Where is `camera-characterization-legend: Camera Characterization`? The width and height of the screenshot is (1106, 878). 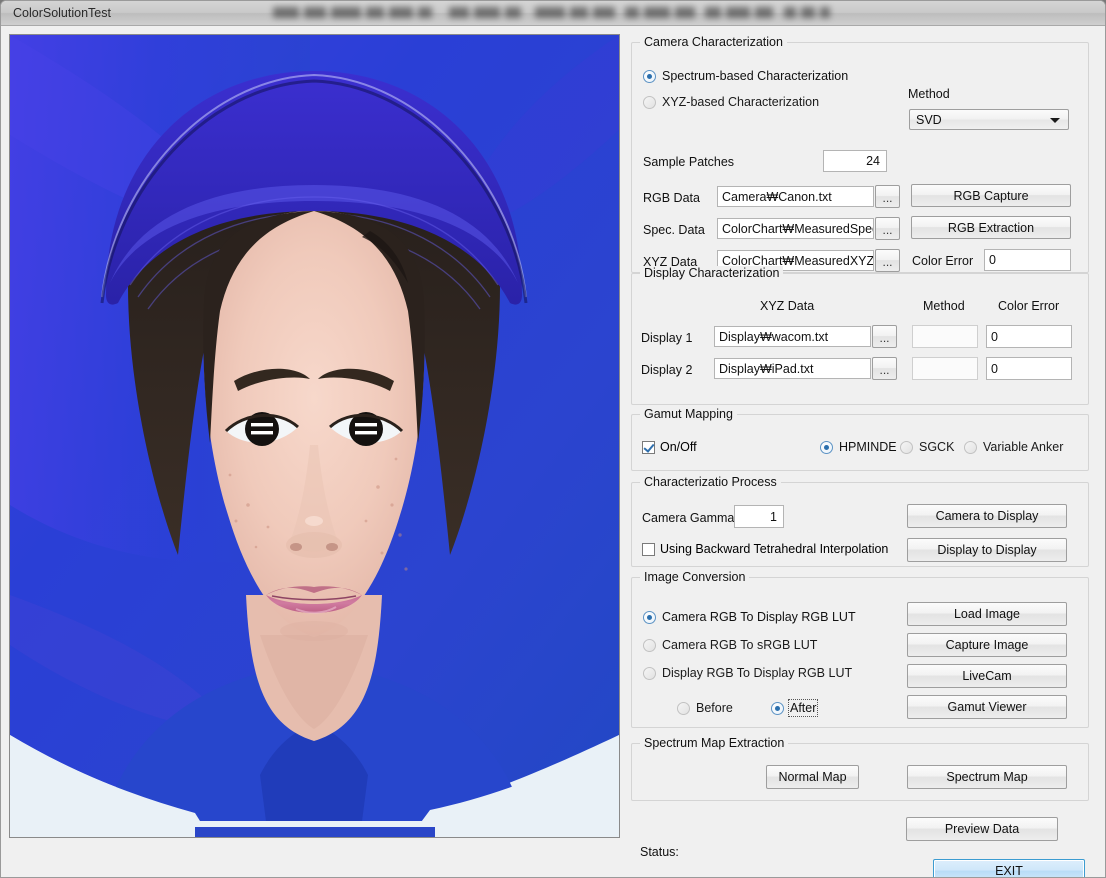
camera-characterization-legend: Camera Characterization is located at coordinates (713, 42).